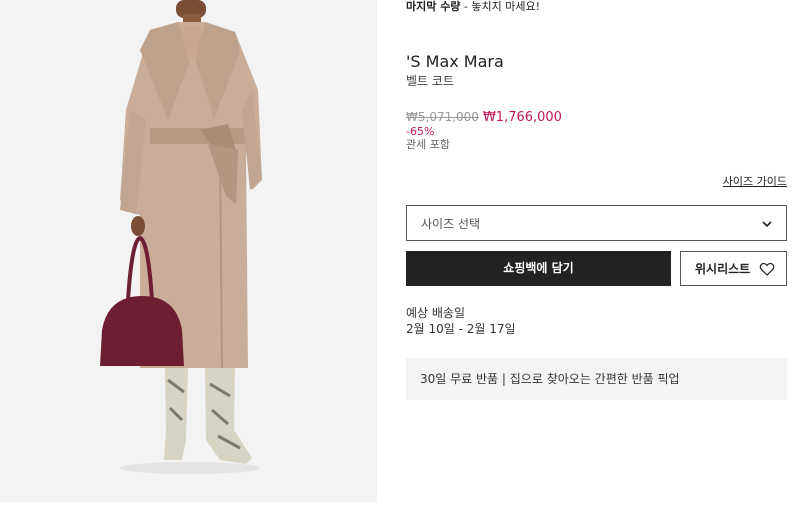  Describe the element at coordinates (433, 6) in the screenshot. I see `urgency-strong: 마지막 수량` at that location.